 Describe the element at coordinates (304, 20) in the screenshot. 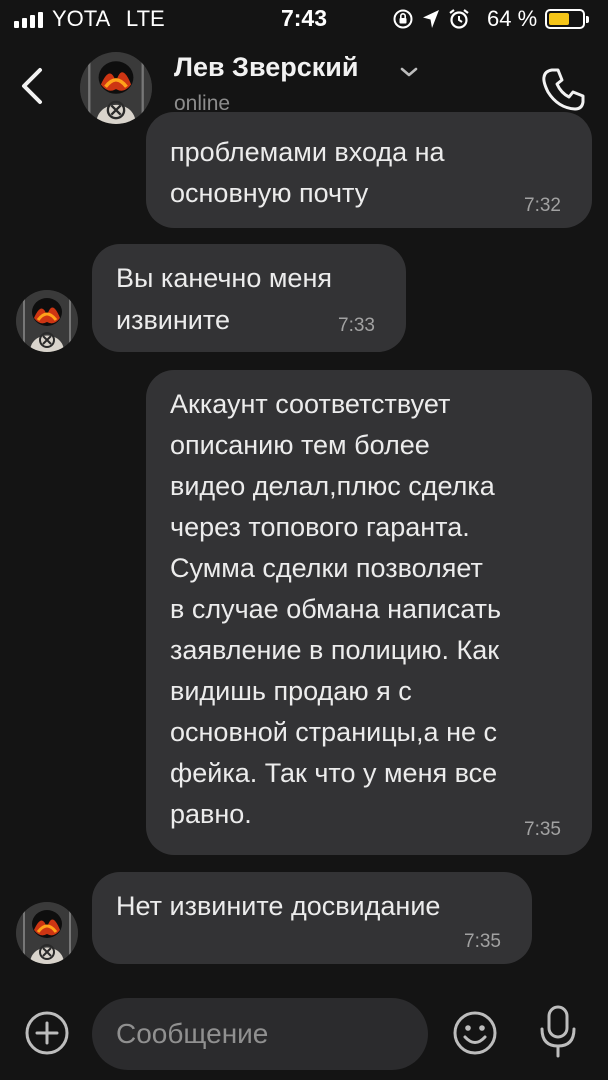

I see `status-bar: YOTA LTE 7:43 64 %` at that location.